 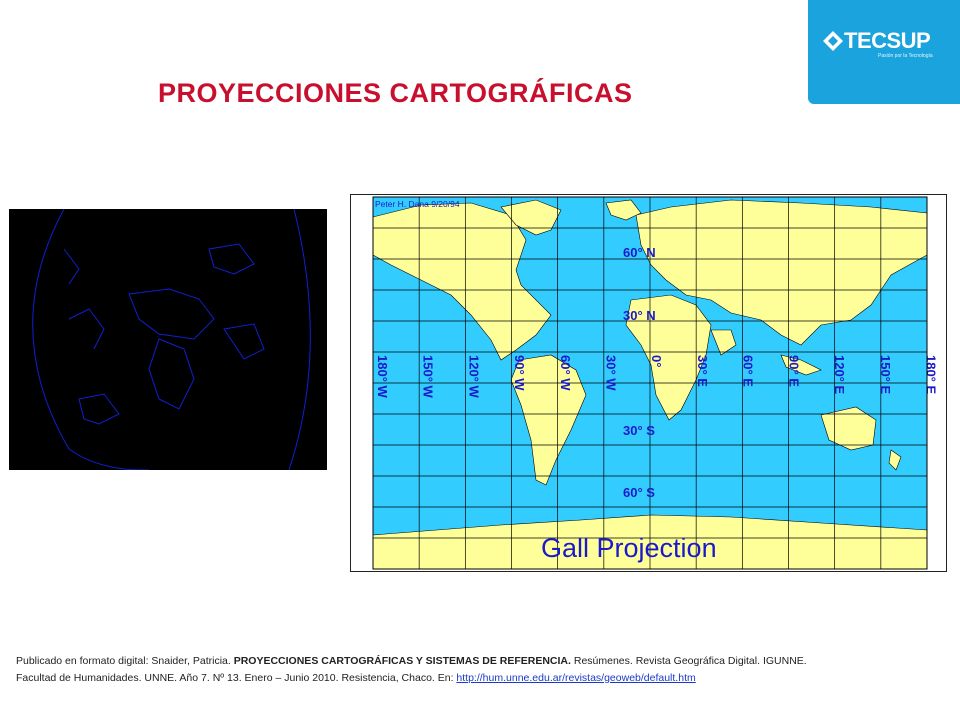 I want to click on longitude-label: 180° E, so click(x=930, y=375).